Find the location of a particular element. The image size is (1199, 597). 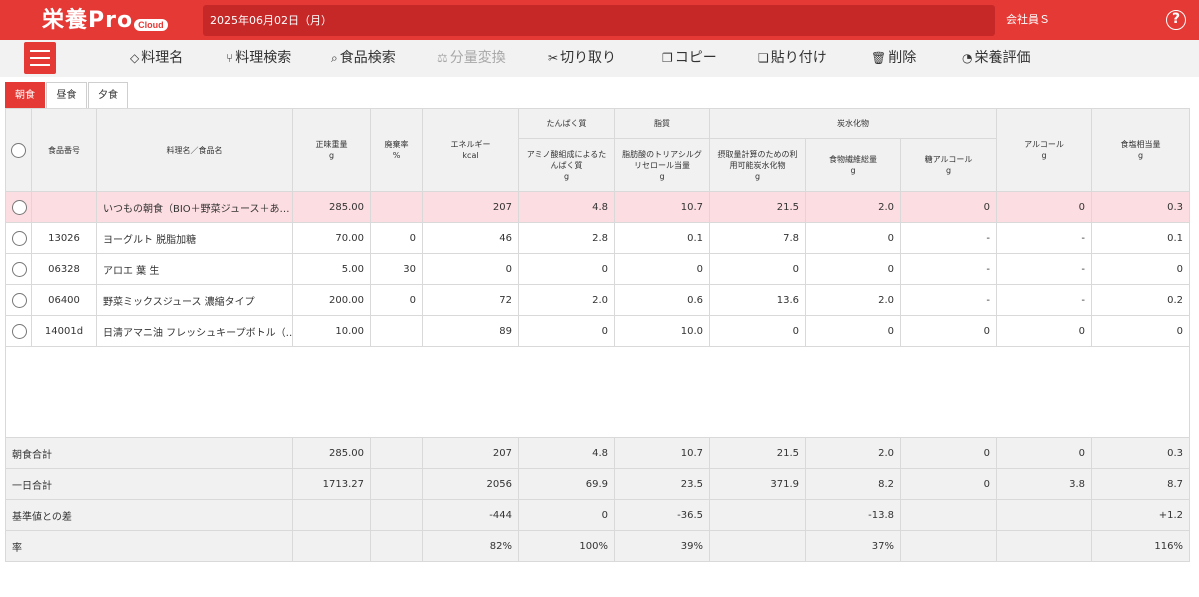

salt-cell: 0 is located at coordinates (1140, 331).